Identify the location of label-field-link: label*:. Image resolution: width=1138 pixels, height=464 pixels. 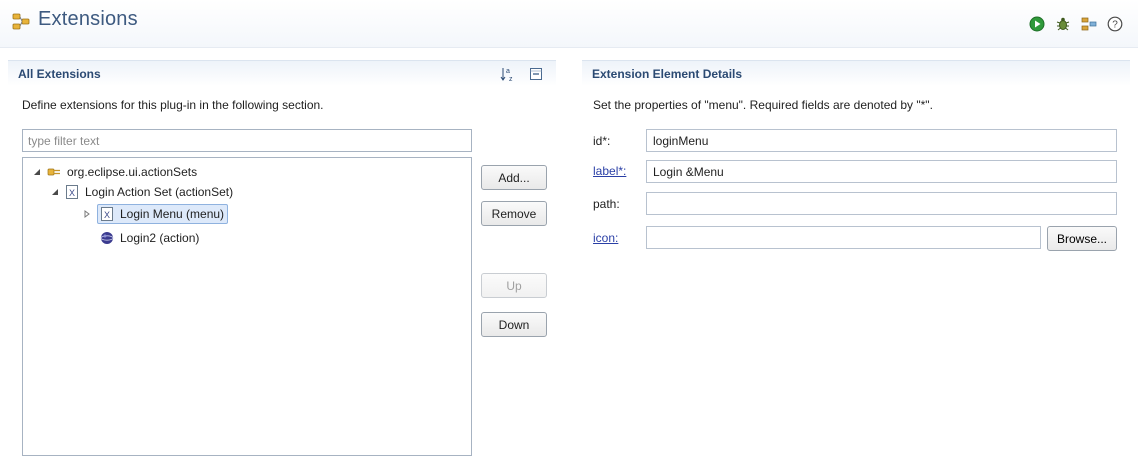
(609, 171).